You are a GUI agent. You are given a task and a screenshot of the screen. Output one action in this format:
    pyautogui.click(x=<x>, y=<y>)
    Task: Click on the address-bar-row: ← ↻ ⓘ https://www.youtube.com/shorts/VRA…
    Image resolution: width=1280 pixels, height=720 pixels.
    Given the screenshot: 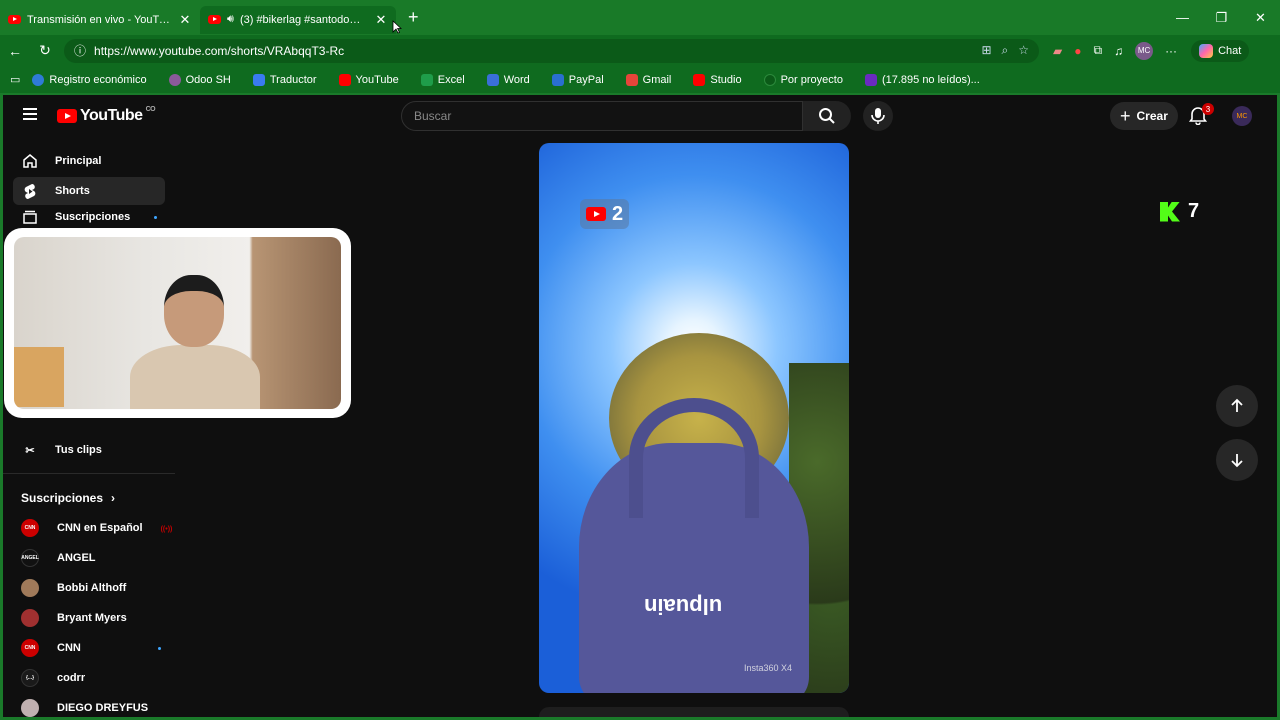 What is the action you would take?
    pyautogui.click(x=640, y=50)
    